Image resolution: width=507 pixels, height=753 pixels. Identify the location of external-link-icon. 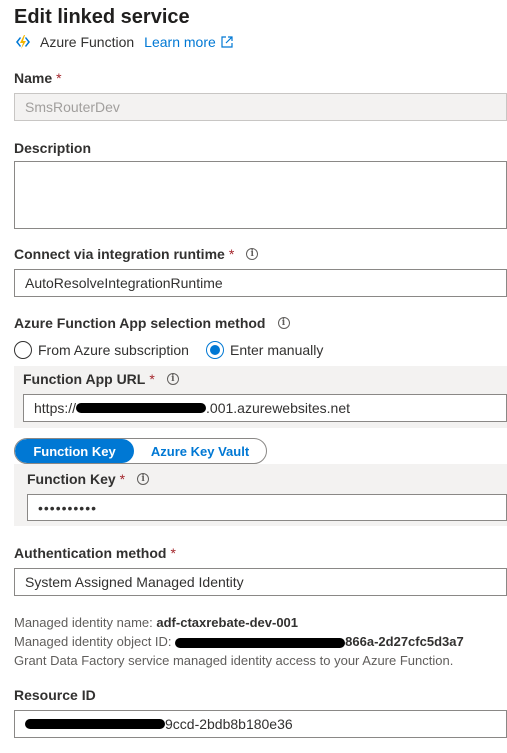
(227, 42).